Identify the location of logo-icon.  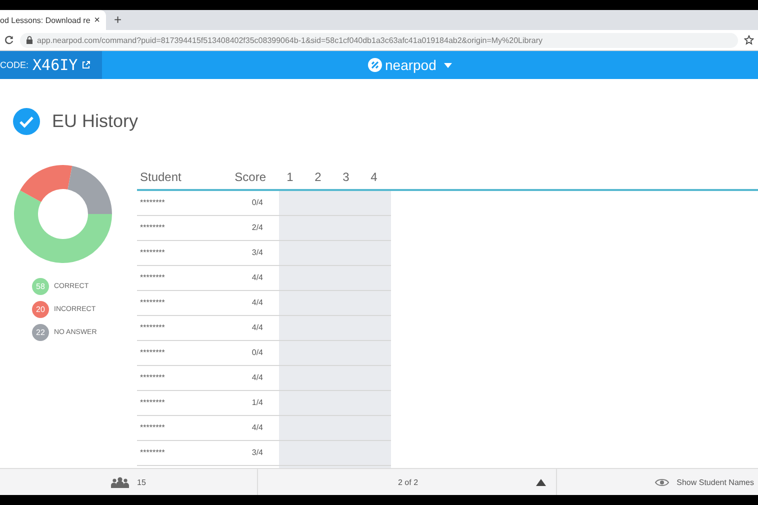
(375, 65).